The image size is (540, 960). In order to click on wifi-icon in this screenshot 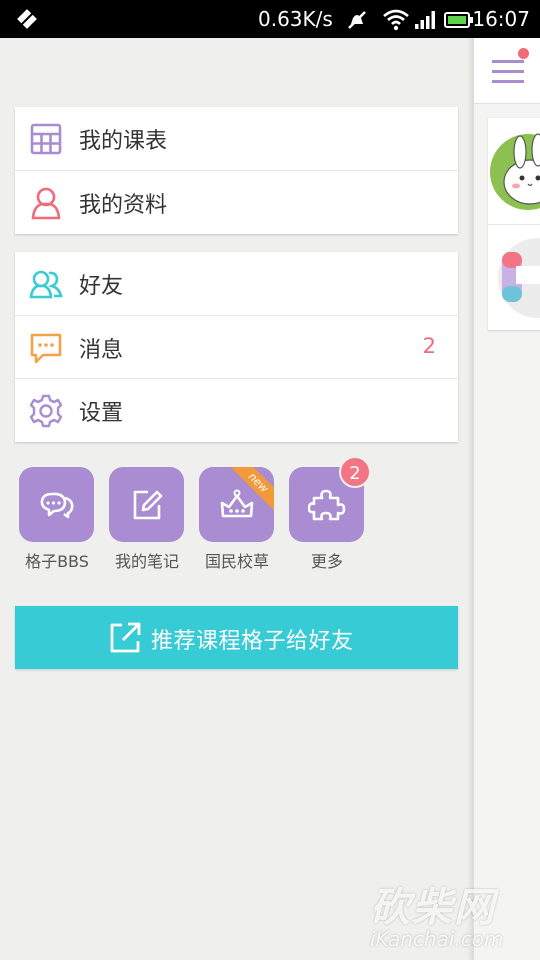, I will do `click(396, 20)`.